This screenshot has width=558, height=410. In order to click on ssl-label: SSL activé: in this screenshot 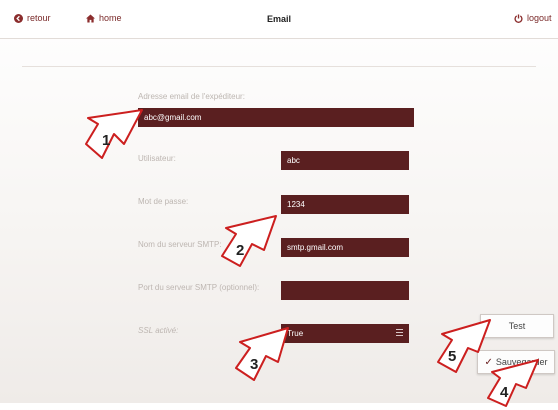, I will do `click(158, 330)`.